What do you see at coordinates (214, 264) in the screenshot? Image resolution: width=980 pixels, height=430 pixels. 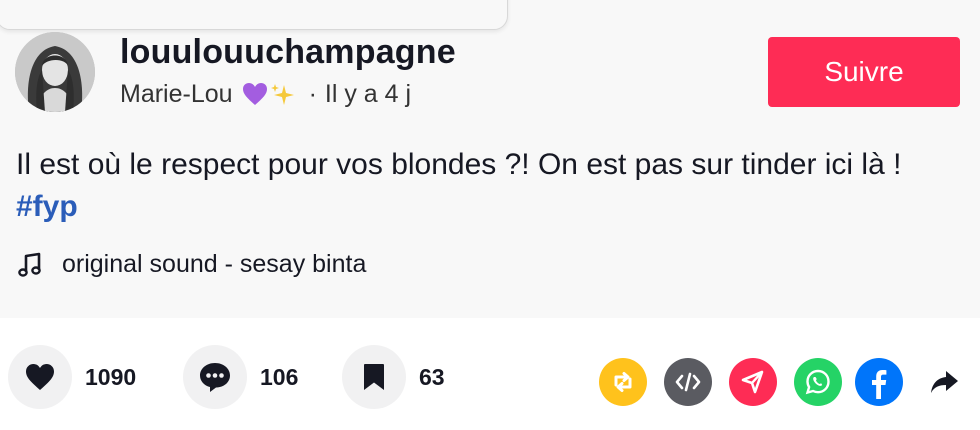 I see `sound-label: original sound - sesay binta` at bounding box center [214, 264].